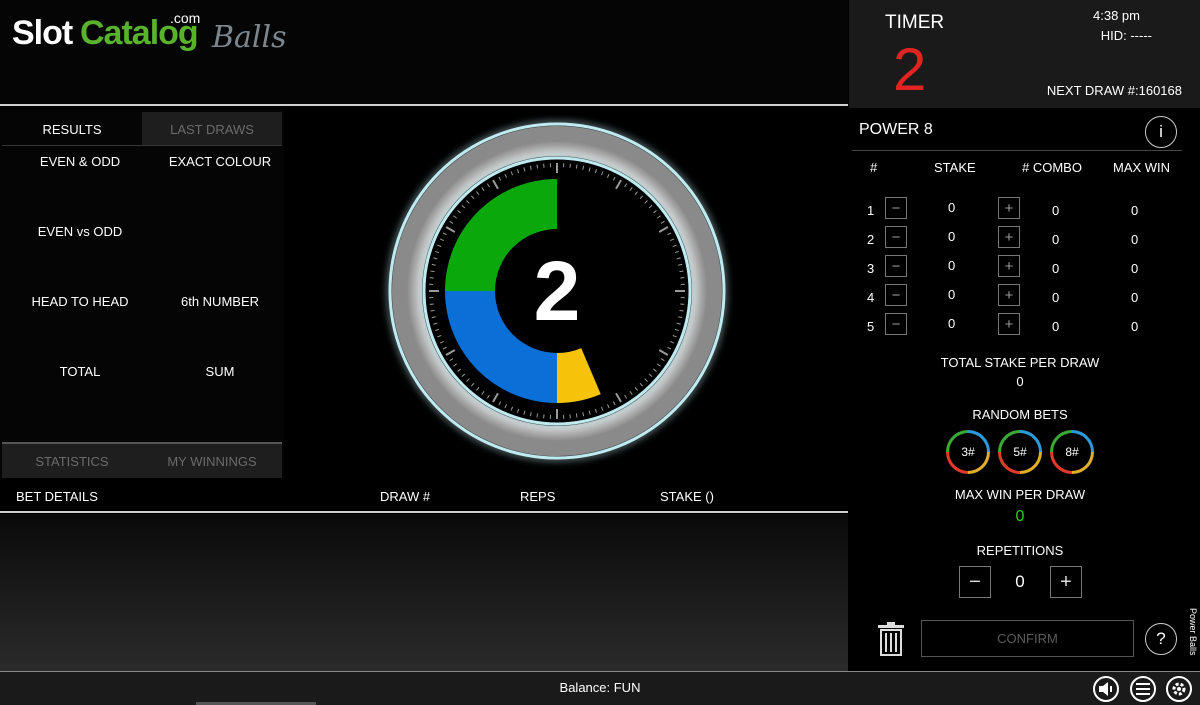 The height and width of the screenshot is (705, 1200). What do you see at coordinates (152, 40) in the screenshot?
I see `logo: Balls Slot Catalog .com` at bounding box center [152, 40].